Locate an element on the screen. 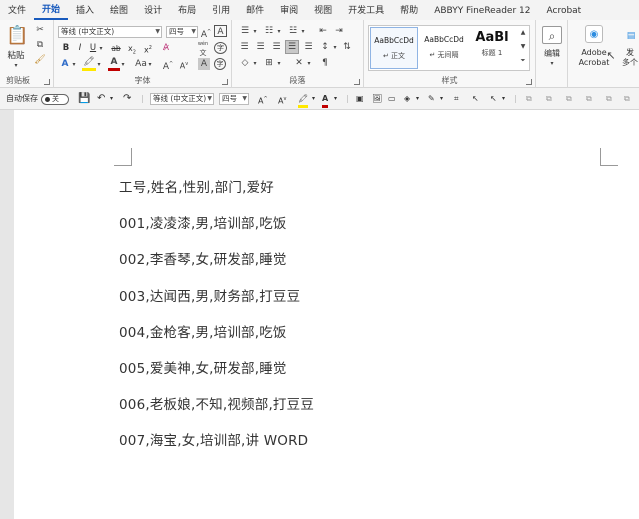  change-case-icon: Aa is located at coordinates (141, 64).